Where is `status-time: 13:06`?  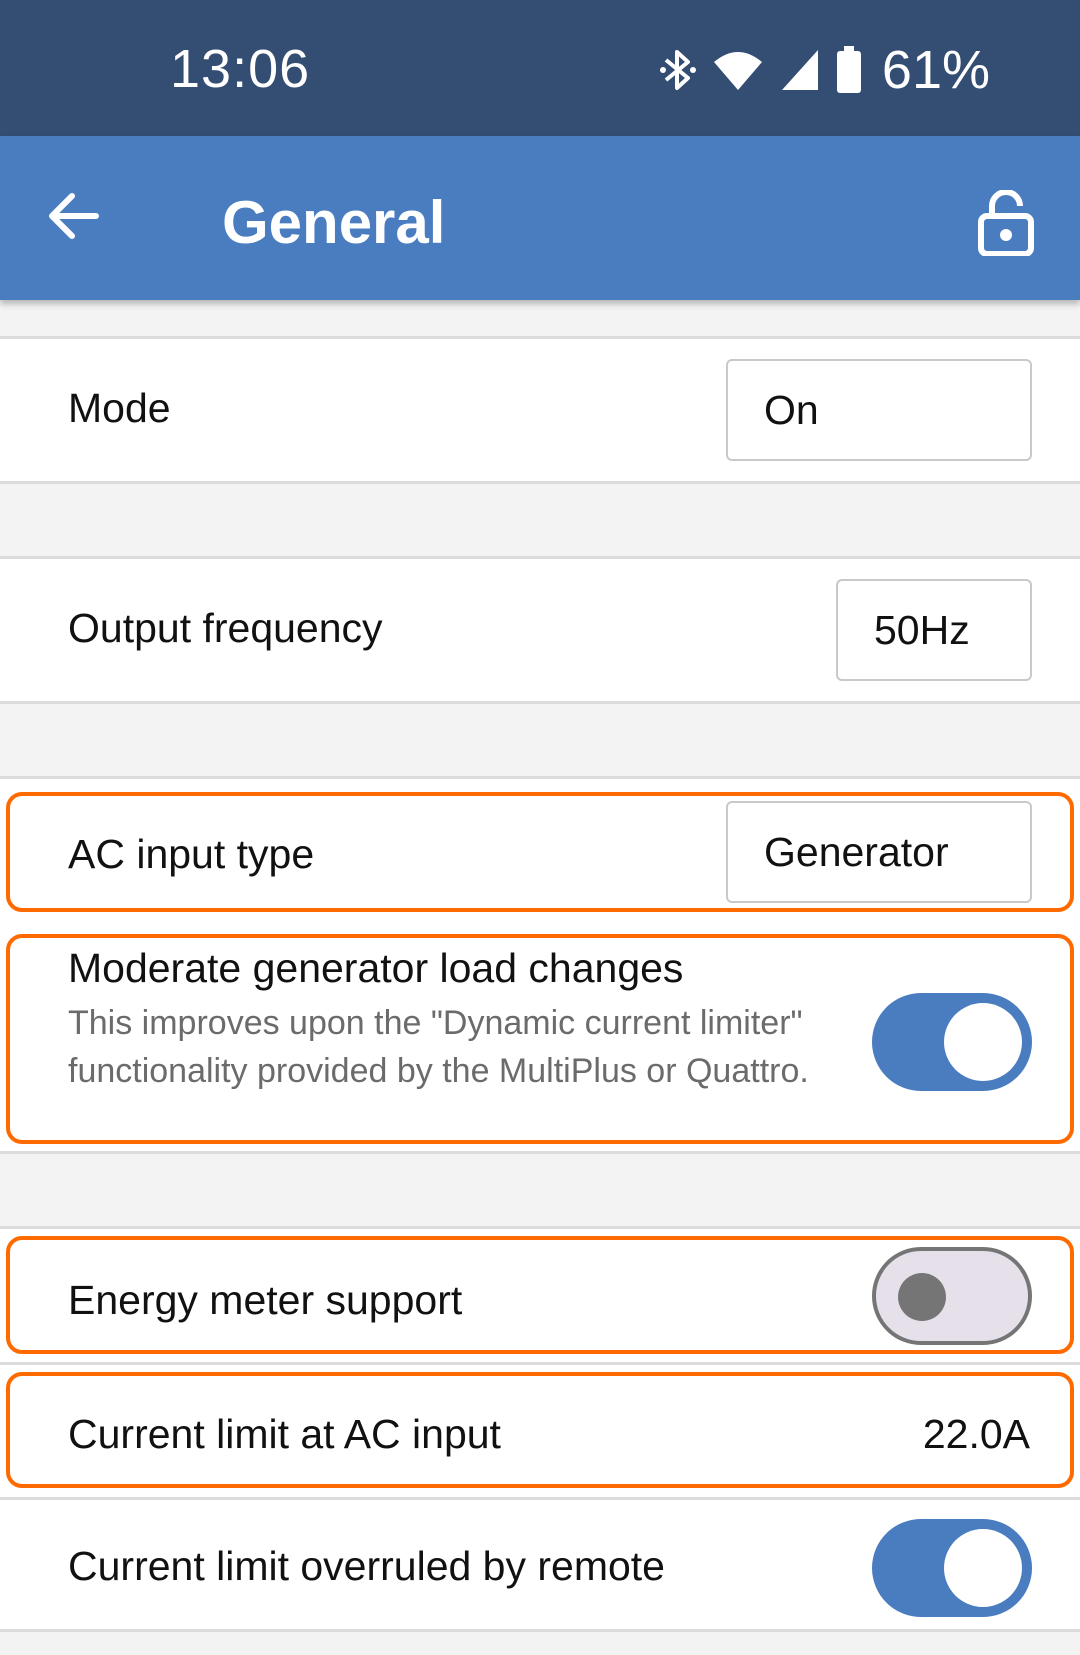
status-time: 13:06 is located at coordinates (240, 69).